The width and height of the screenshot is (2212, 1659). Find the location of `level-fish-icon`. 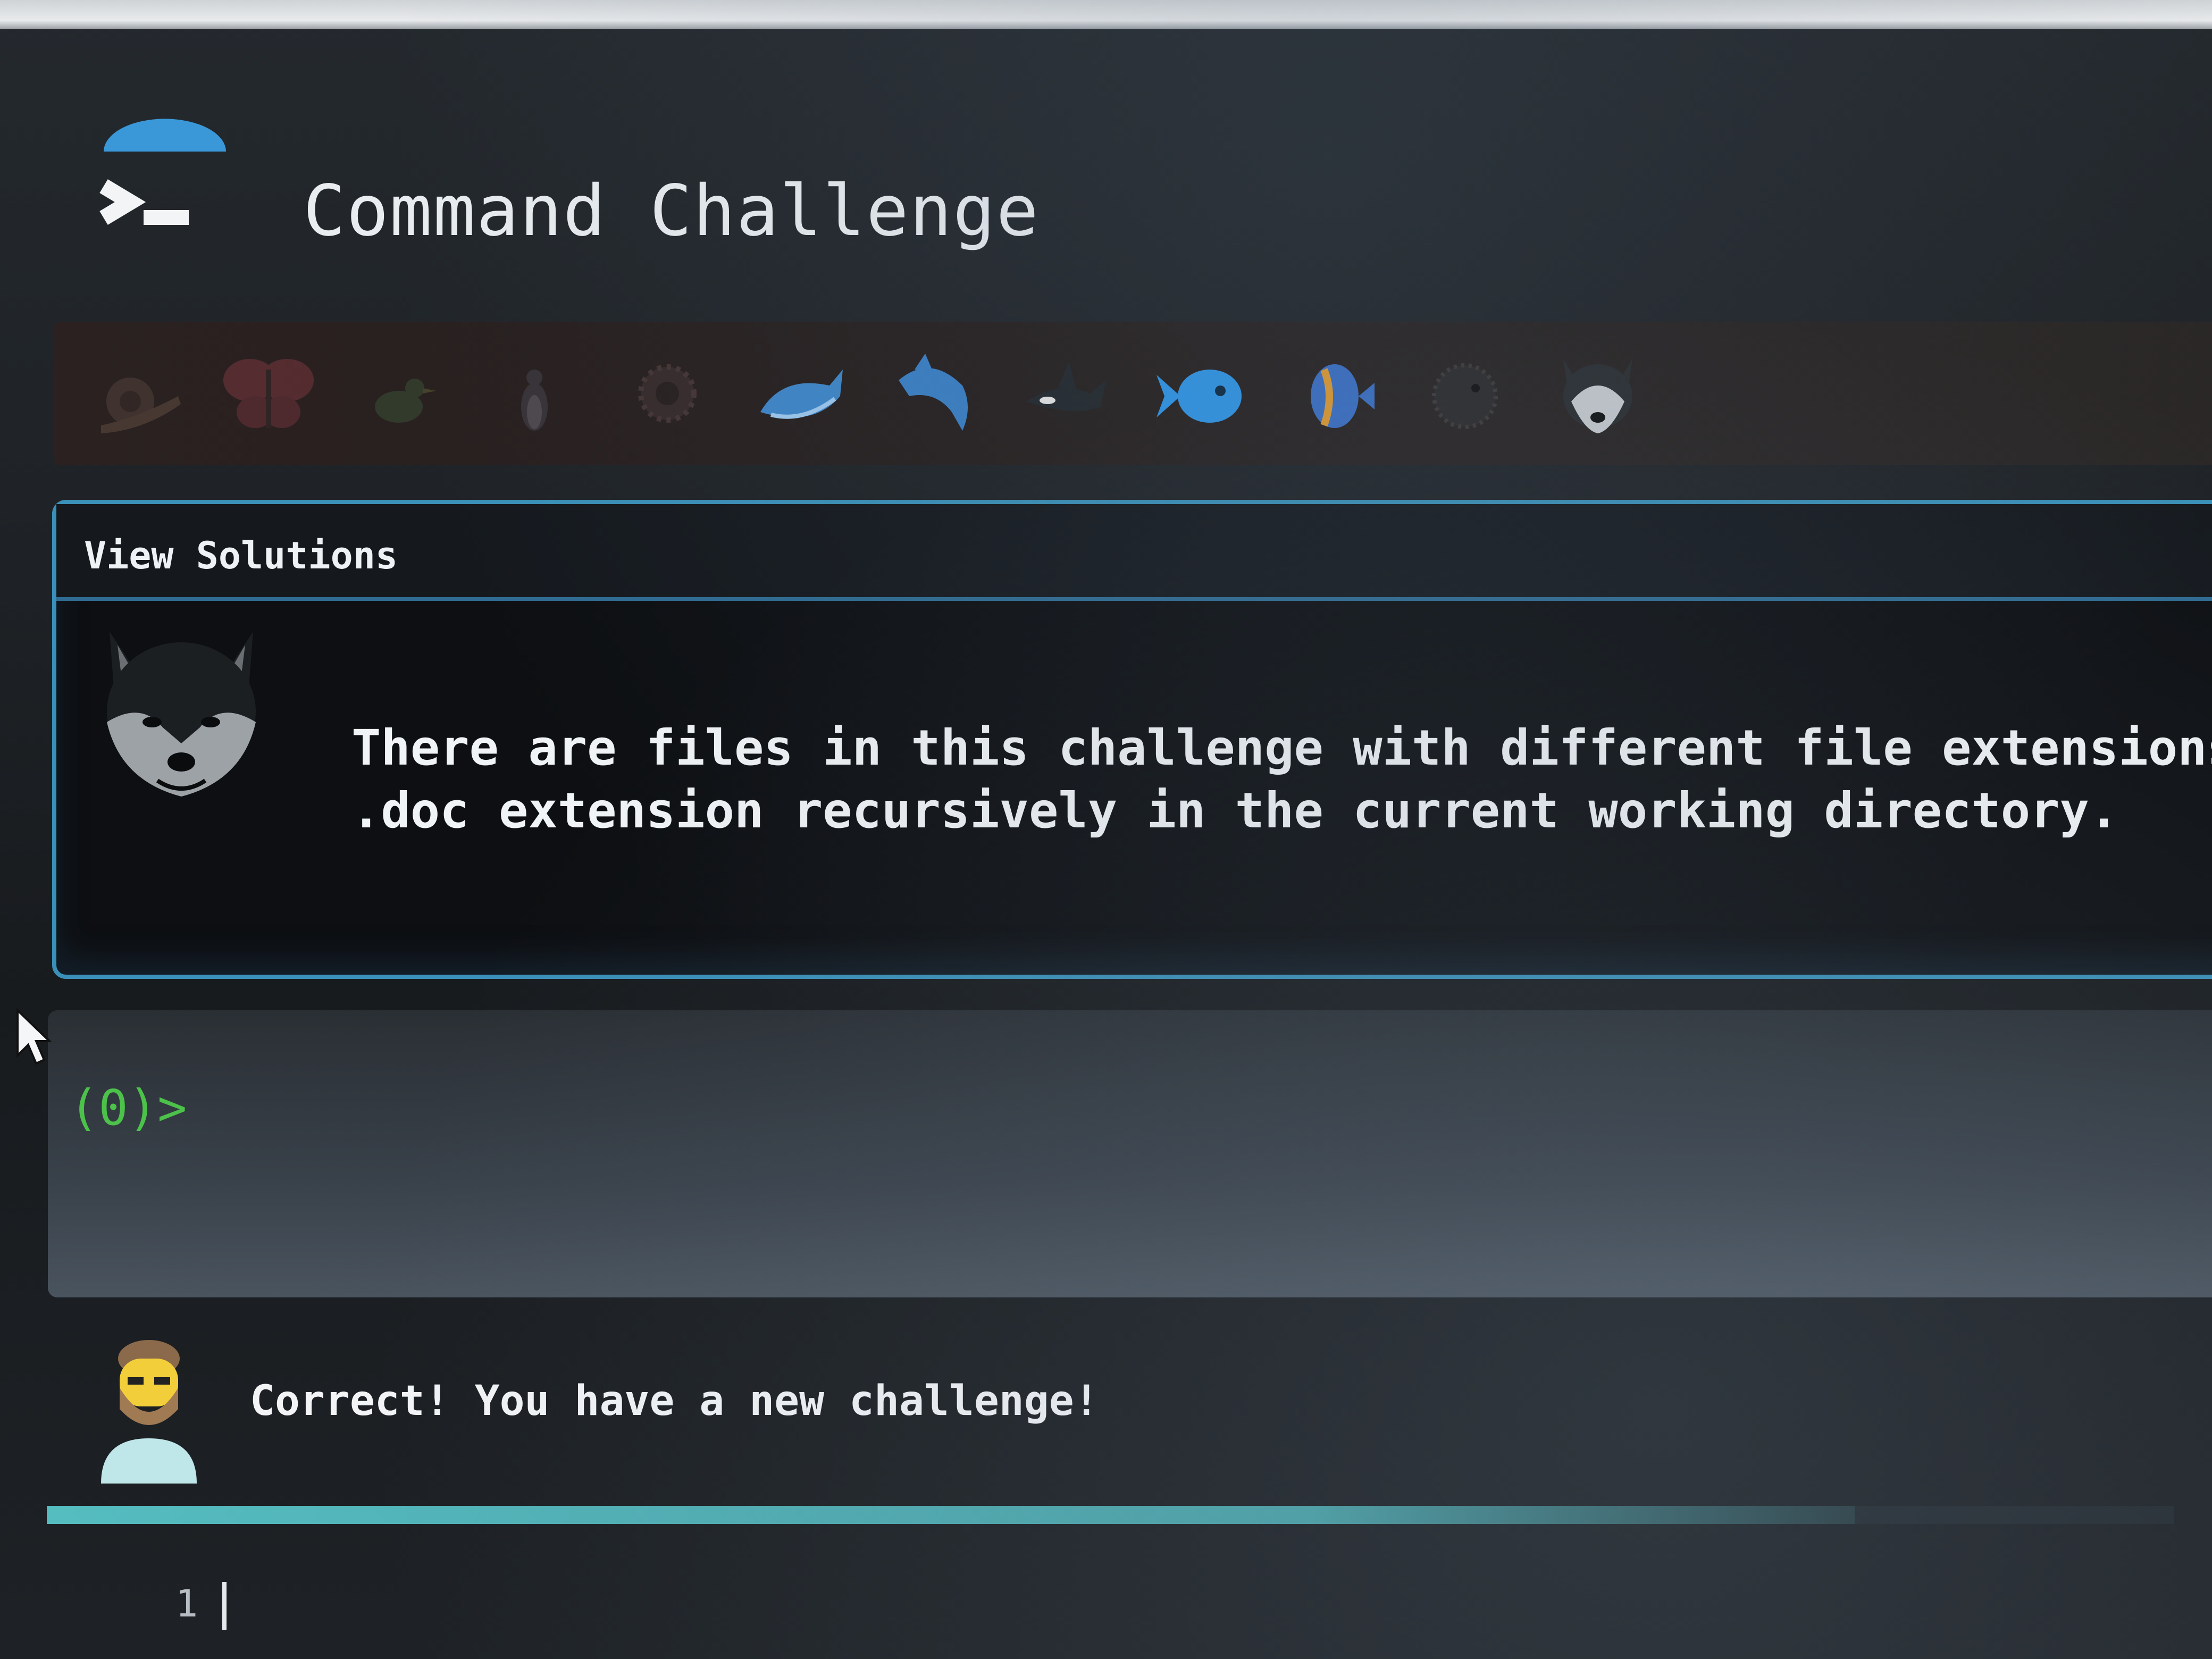

level-fish-icon is located at coordinates (1199, 391).